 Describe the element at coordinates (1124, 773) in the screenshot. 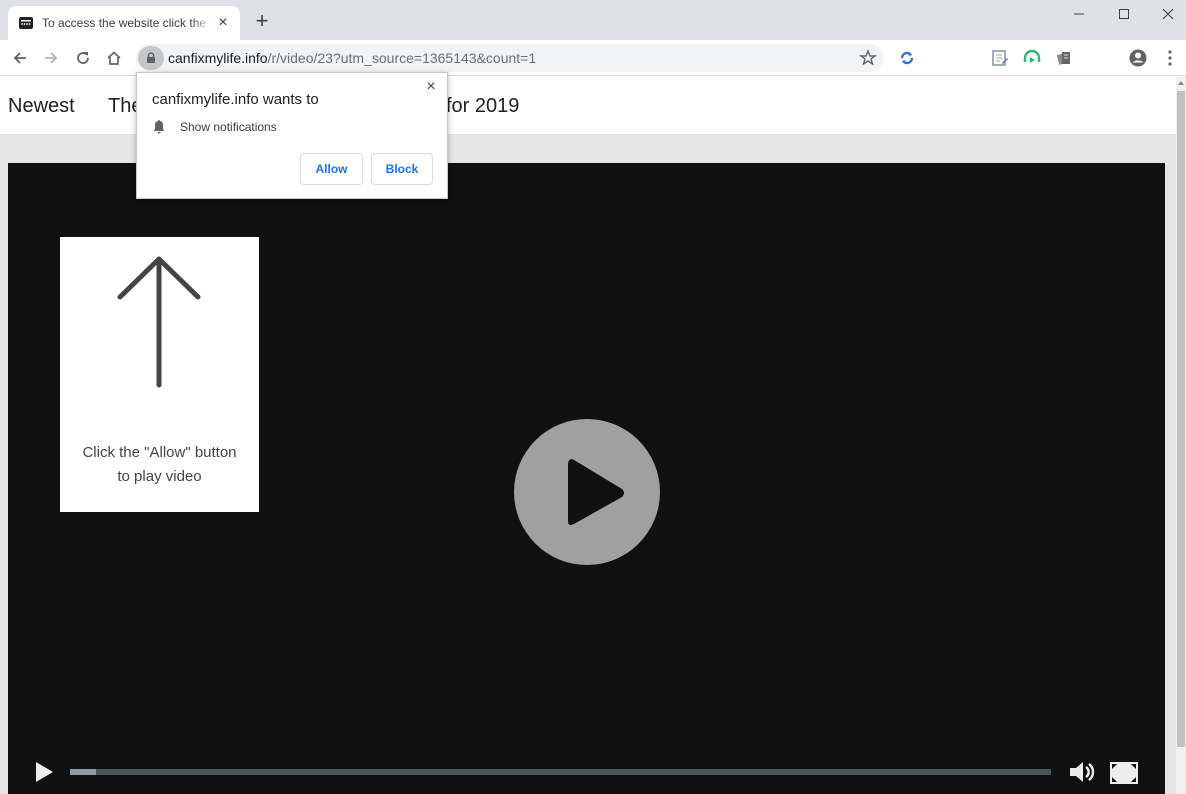

I see `fullscreen-icon` at that location.